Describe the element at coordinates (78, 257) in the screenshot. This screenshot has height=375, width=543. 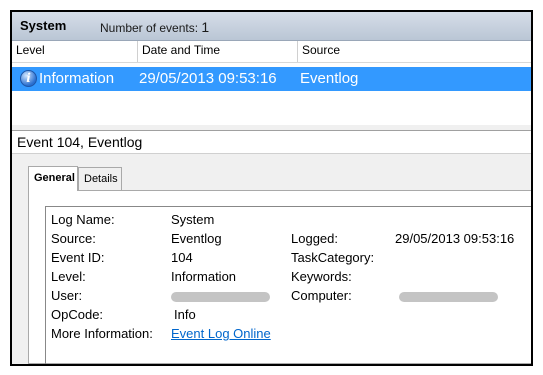
I see `event-id-label: Event ID:` at that location.